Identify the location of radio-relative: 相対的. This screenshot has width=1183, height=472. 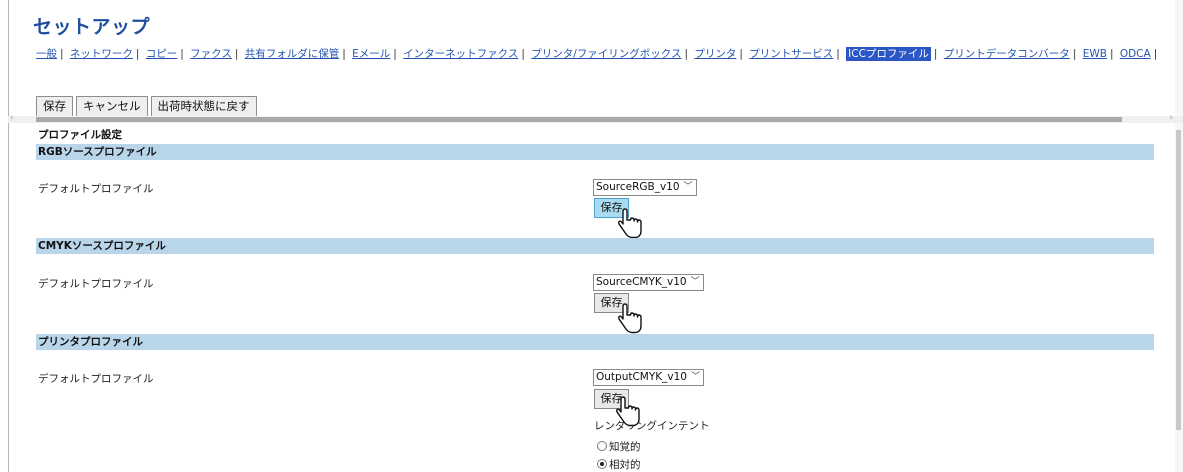
(619, 464).